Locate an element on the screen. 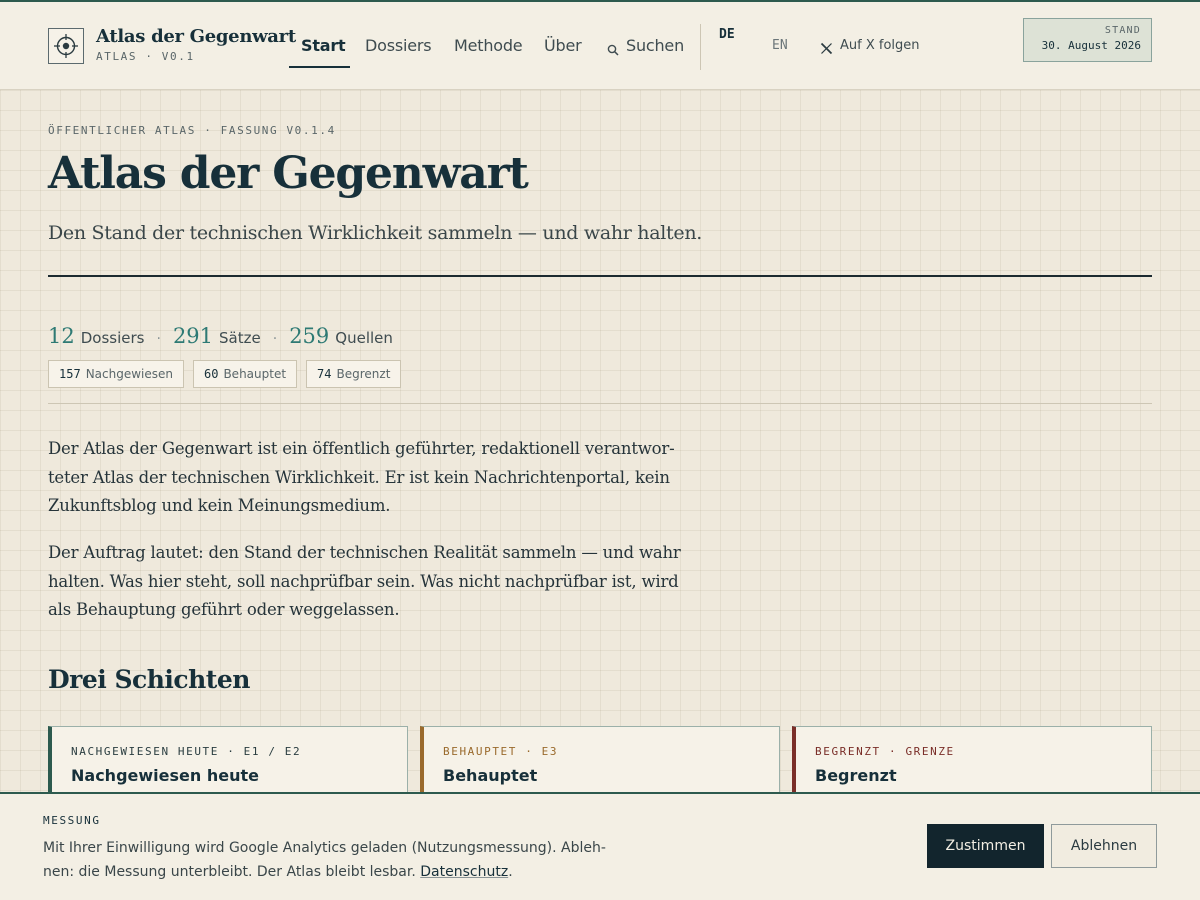 The height and width of the screenshot is (900, 1200). banner-period: . is located at coordinates (510, 872).